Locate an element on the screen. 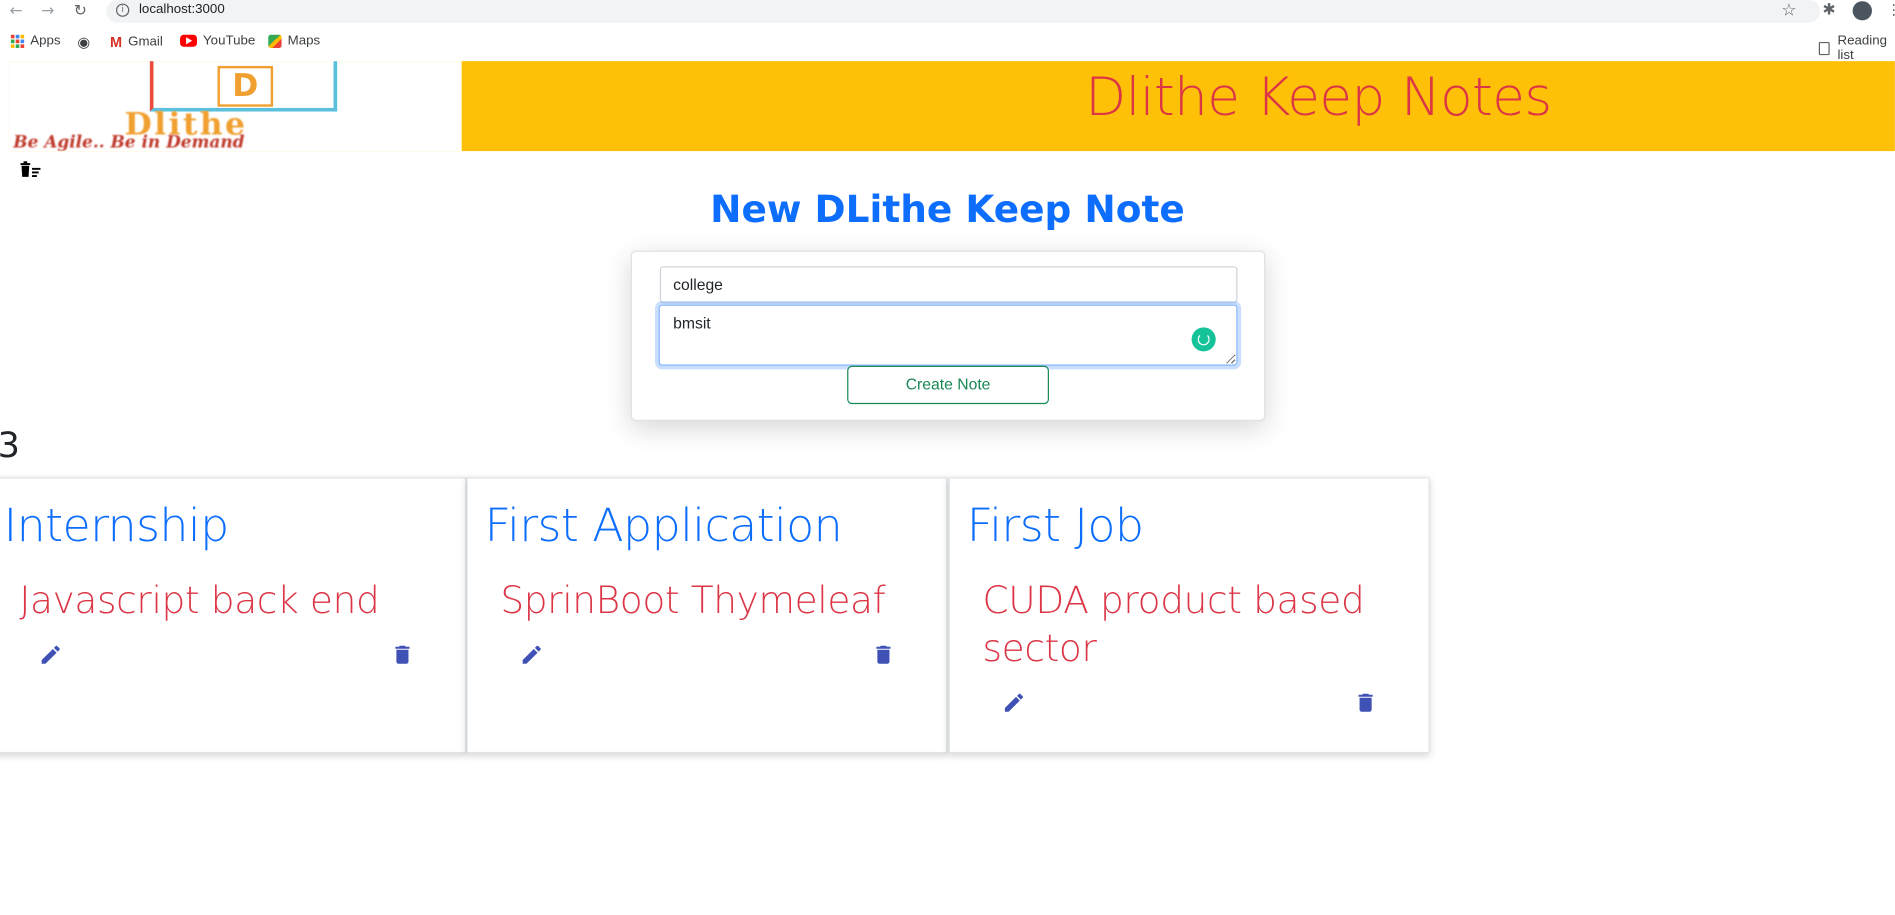 The image size is (1895, 915). reading-list-icon is located at coordinates (1824, 48).